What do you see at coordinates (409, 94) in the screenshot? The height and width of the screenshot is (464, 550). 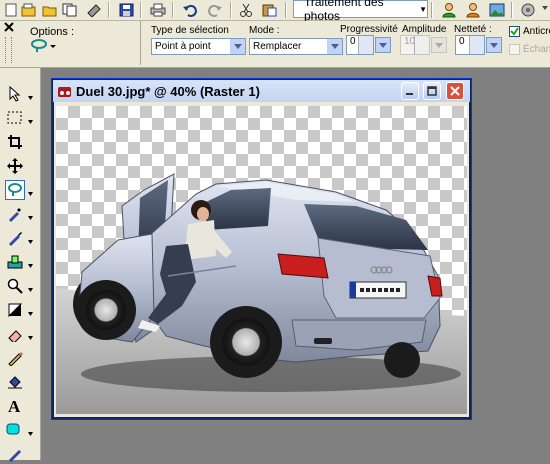 I see `minimize-icon` at bounding box center [409, 94].